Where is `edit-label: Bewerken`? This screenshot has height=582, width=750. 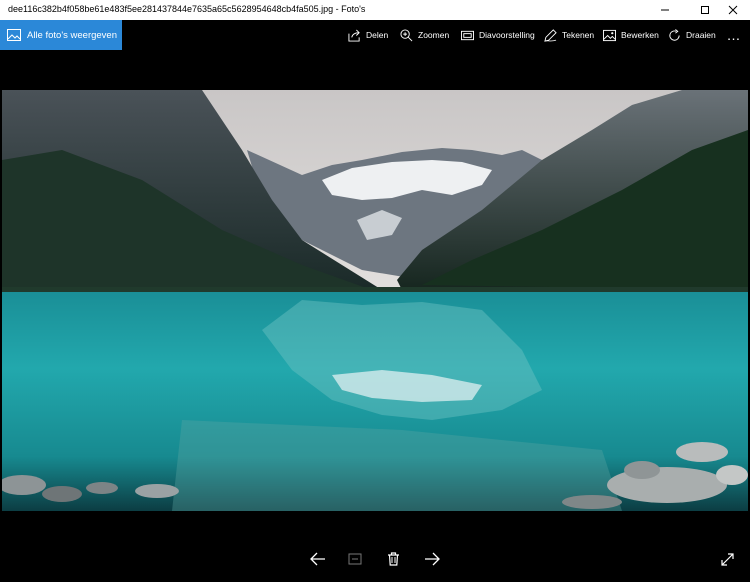 edit-label: Bewerken is located at coordinates (640, 35).